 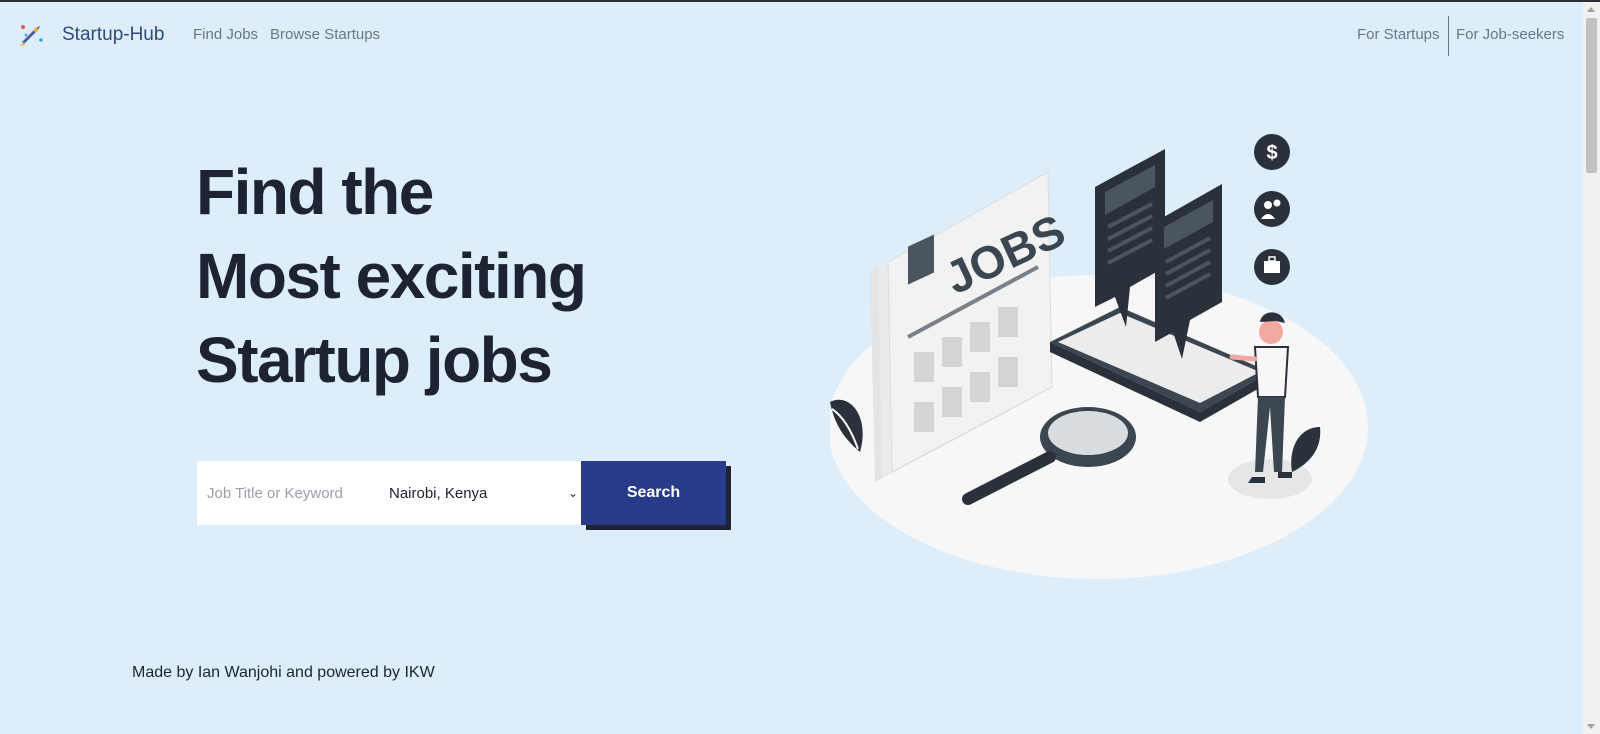 I want to click on brand-name: Startup-Hub, so click(x=113, y=34).